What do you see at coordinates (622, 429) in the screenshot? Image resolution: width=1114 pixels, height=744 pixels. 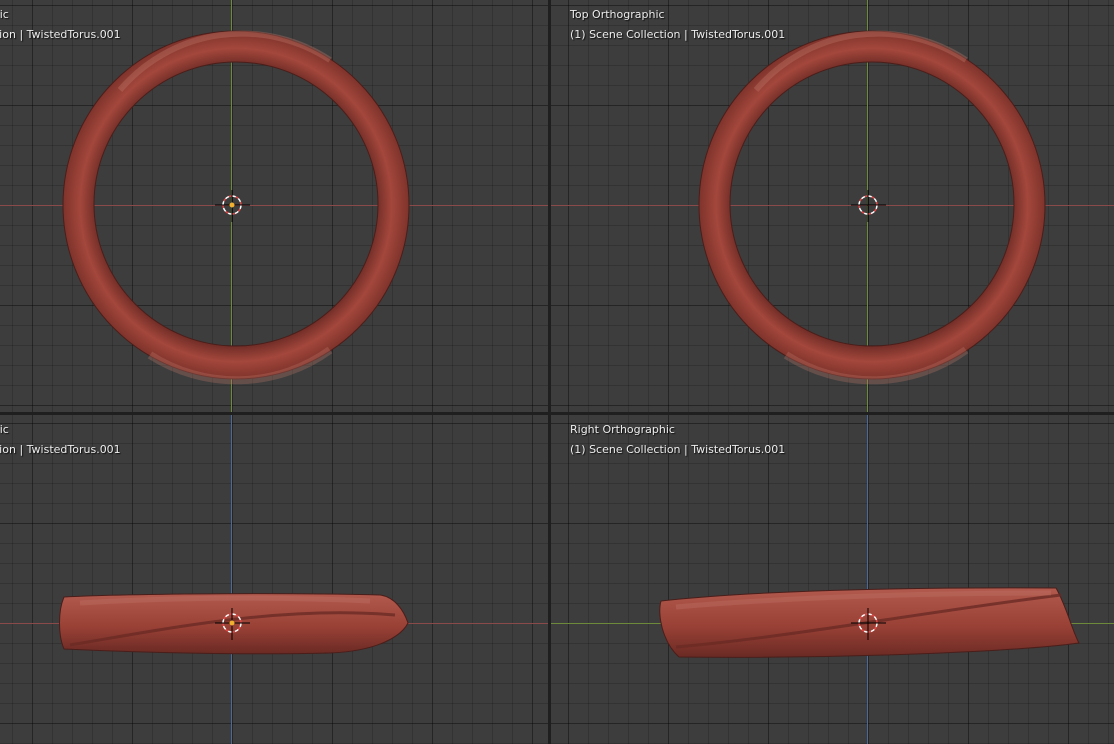 I see `view-name-label: Right Orthographic` at bounding box center [622, 429].